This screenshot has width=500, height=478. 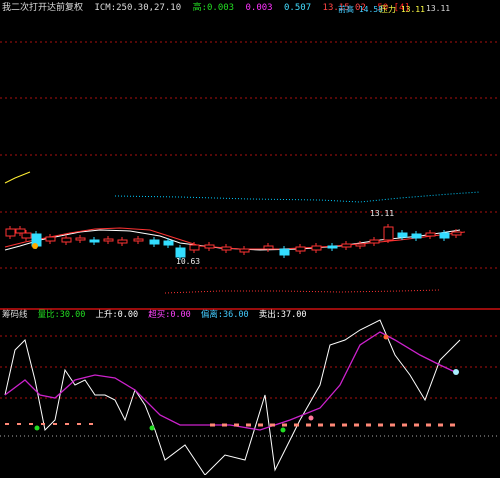 I want to click on ma-line-yellow, so click(x=17, y=177).